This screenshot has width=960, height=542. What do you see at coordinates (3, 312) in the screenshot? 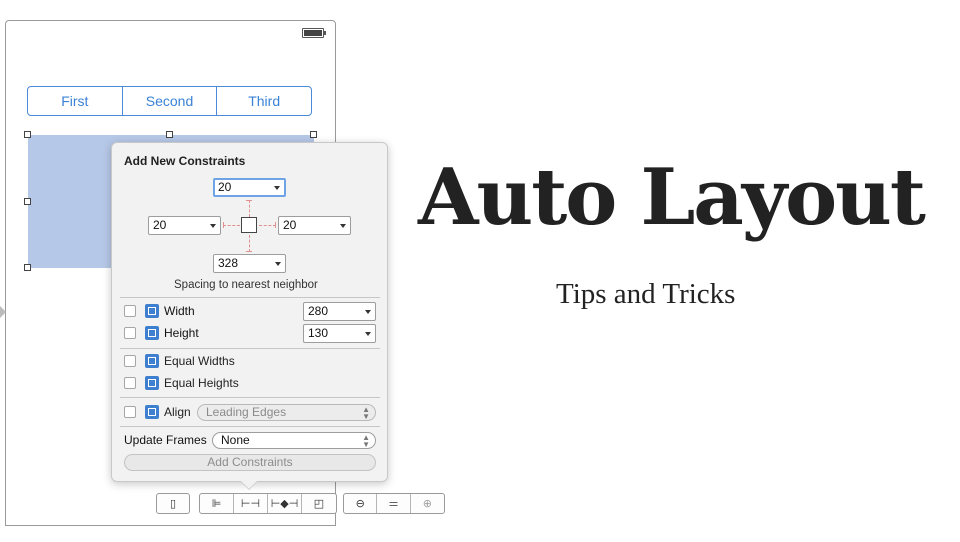
I see `scene-entry-arrow-icon` at bounding box center [3, 312].